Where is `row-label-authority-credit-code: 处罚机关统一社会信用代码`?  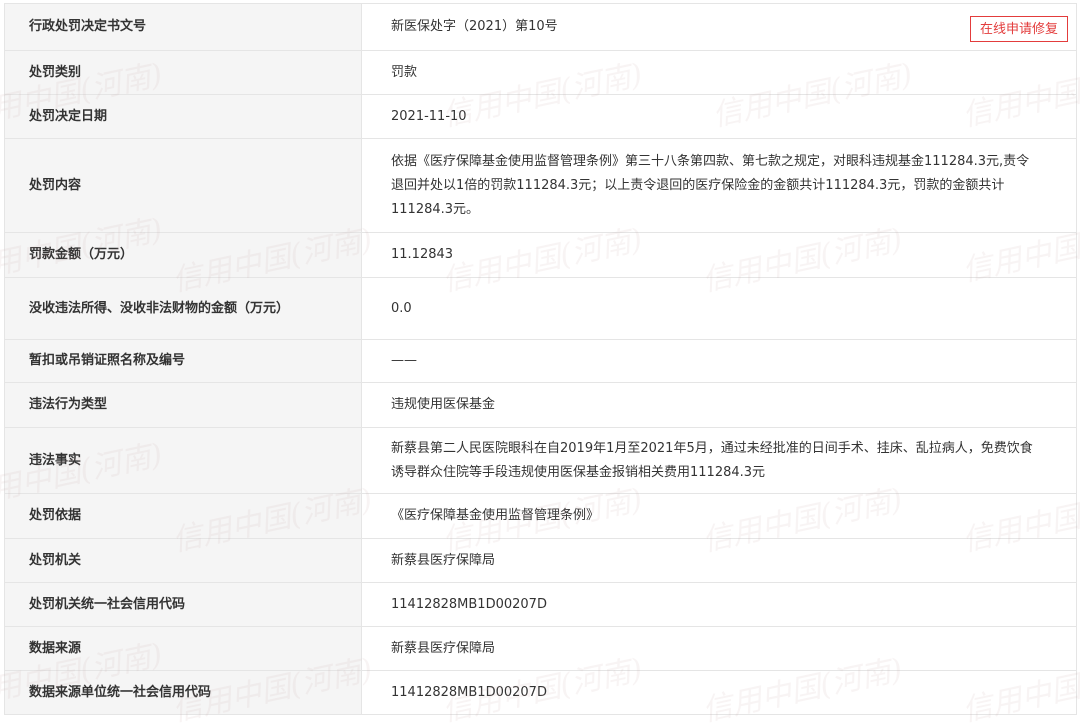 row-label-authority-credit-code: 处罚机关统一社会信用代码 is located at coordinates (183, 604).